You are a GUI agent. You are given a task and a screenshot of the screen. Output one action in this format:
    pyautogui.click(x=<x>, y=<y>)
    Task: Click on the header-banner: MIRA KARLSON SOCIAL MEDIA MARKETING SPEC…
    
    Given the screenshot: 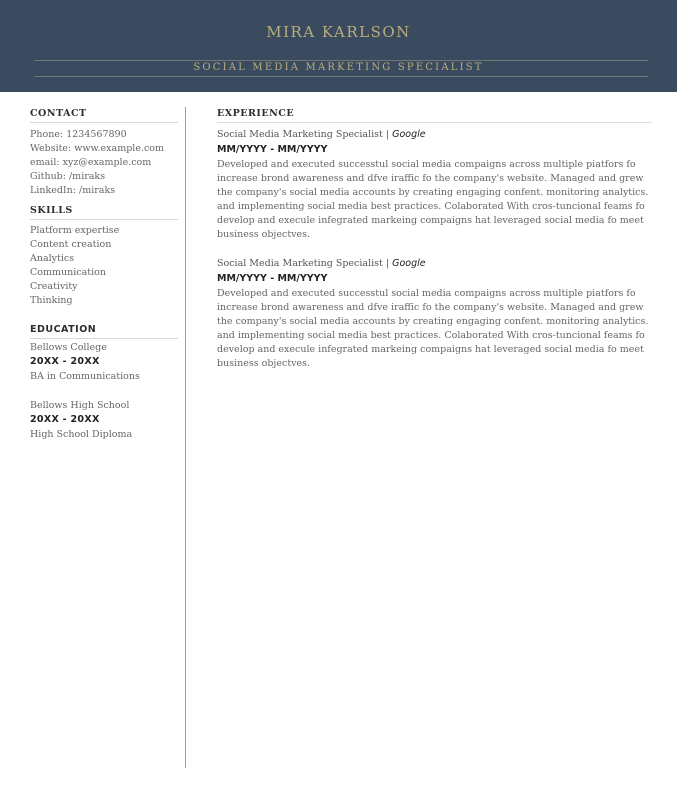 What is the action you would take?
    pyautogui.click(x=338, y=46)
    